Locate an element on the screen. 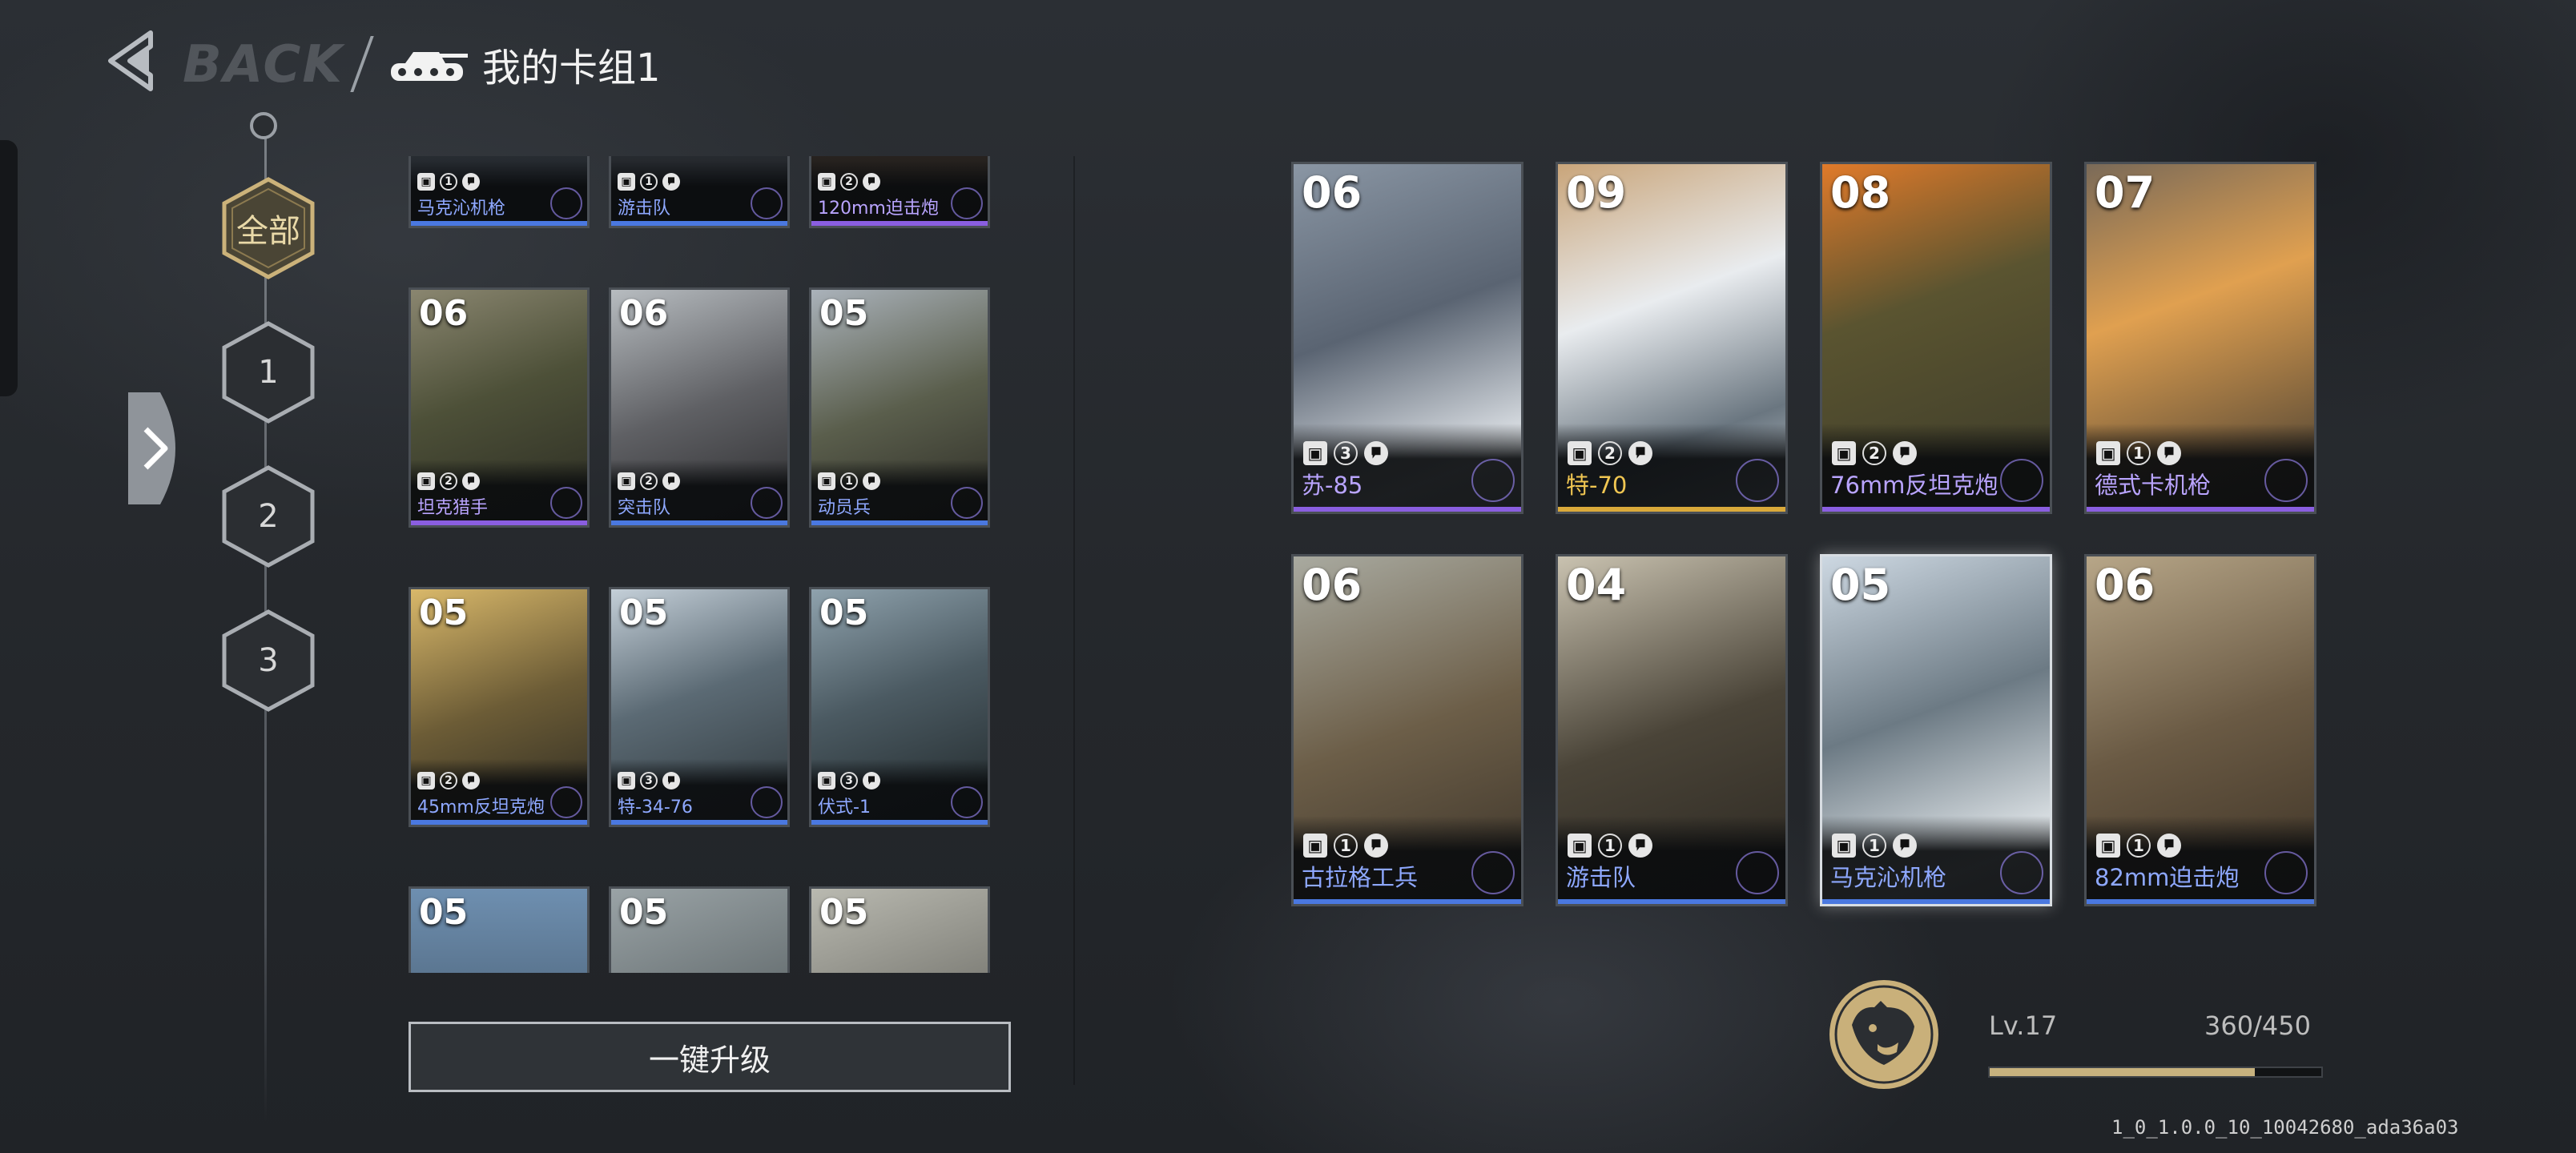 This screenshot has width=2576, height=1153. library-card: 05 ▣ 2 45mm反坦克炮 is located at coordinates (500, 707).